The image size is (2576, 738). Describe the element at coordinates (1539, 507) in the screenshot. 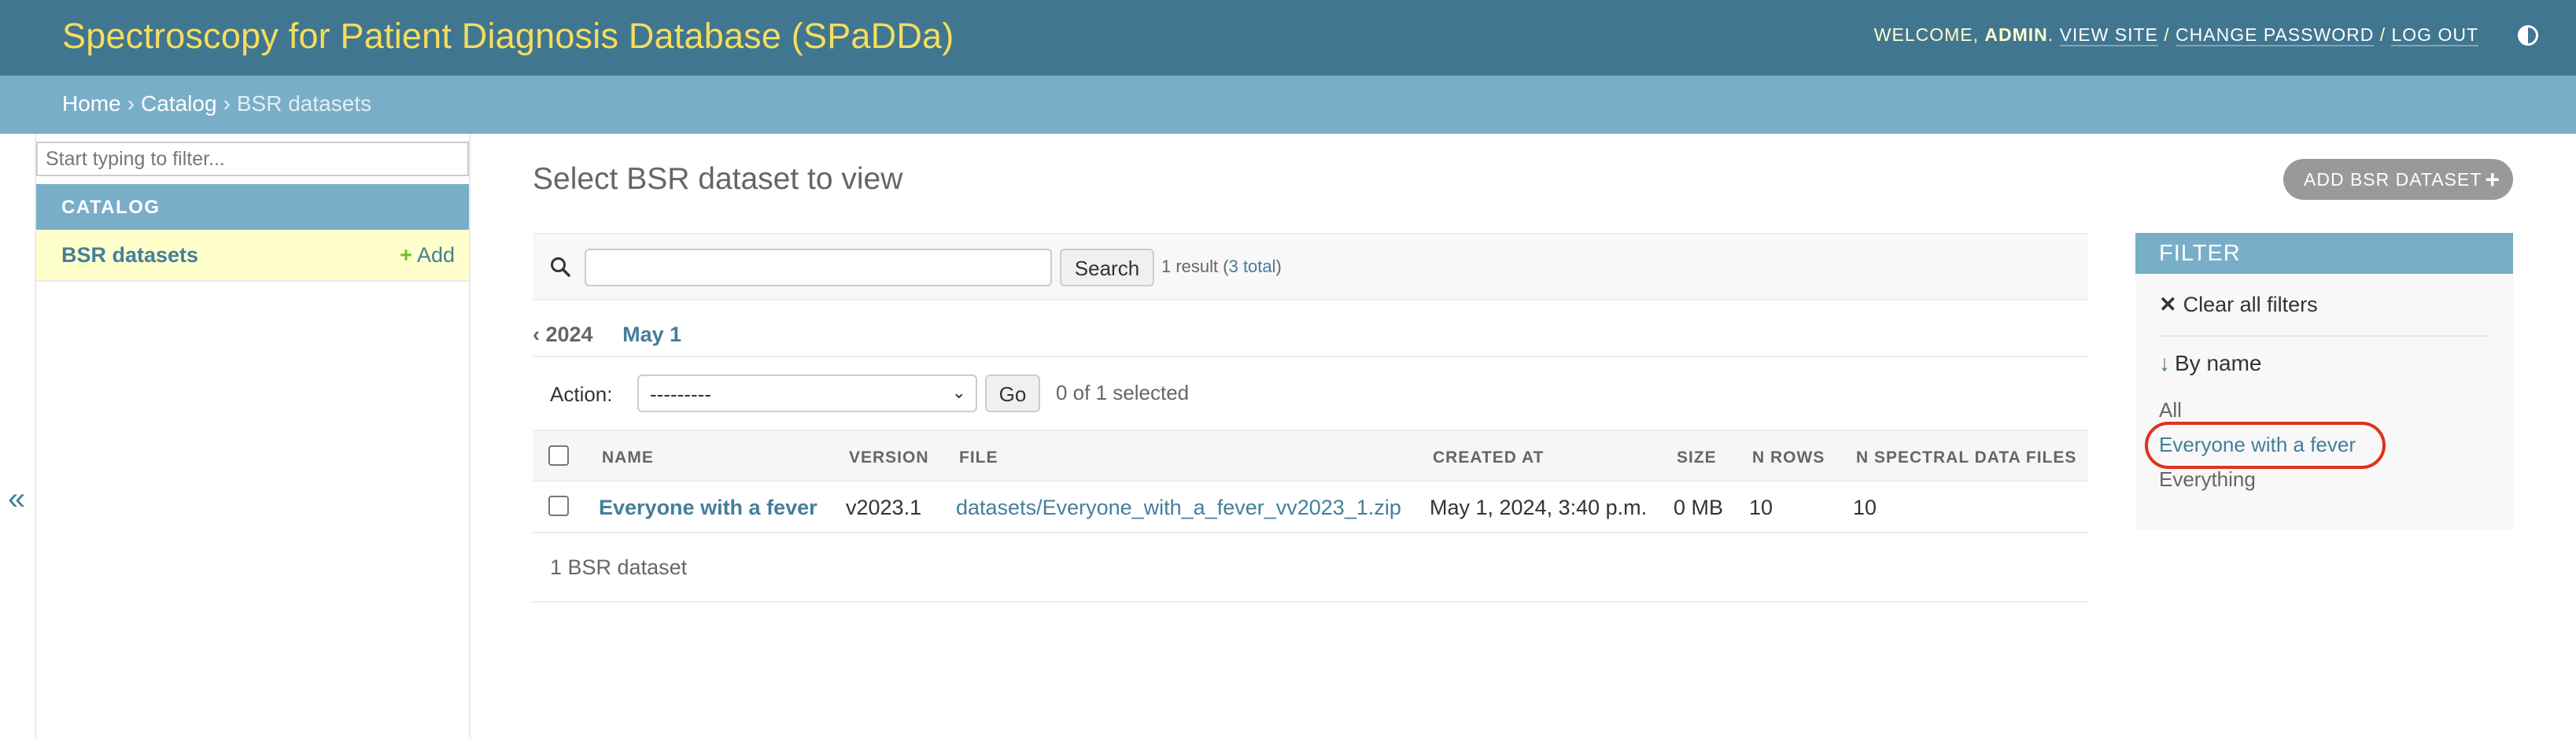

I see `row-created-at: May 1, 2024, 3:40 p.m.` at that location.